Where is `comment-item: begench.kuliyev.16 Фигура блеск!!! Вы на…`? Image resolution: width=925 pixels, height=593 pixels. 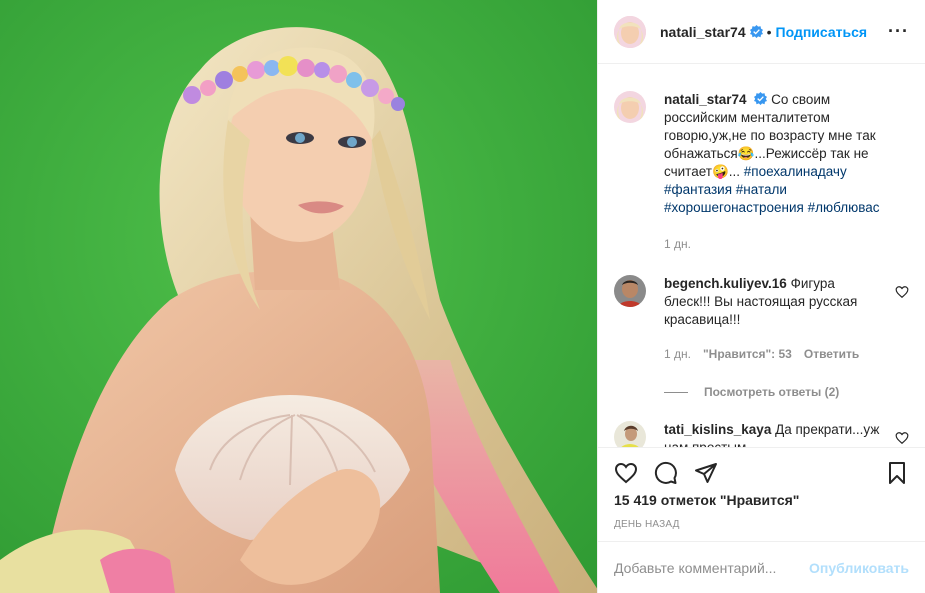
comment-item: begench.kuliyev.16 Фигура блеск!!! Вы на… is located at coordinates (761, 319).